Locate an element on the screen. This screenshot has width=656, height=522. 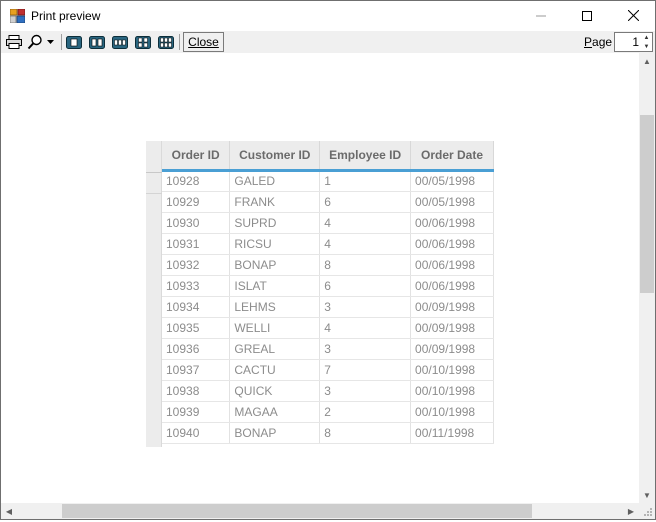
table-cell: 10937 is located at coordinates (196, 370).